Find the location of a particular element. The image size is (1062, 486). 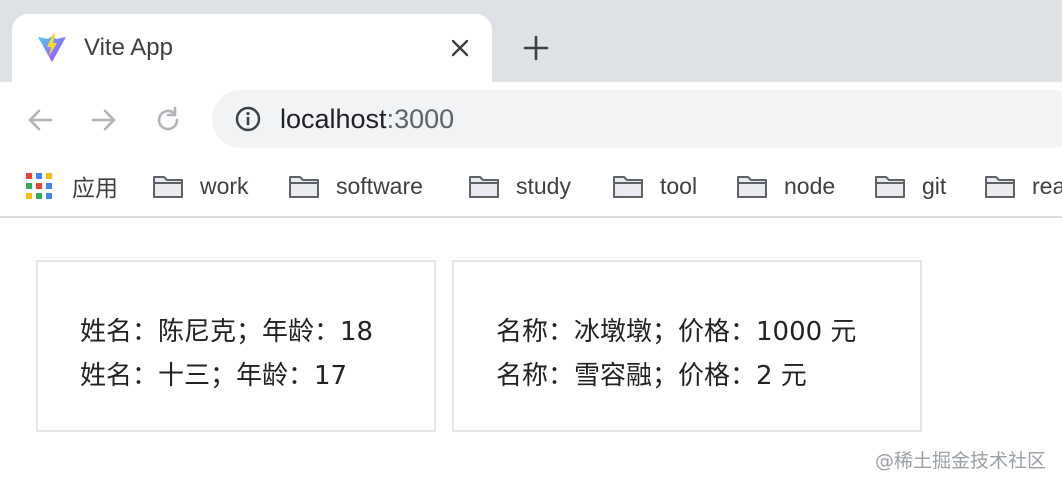

url-text: localhost:3000 is located at coordinates (367, 119).